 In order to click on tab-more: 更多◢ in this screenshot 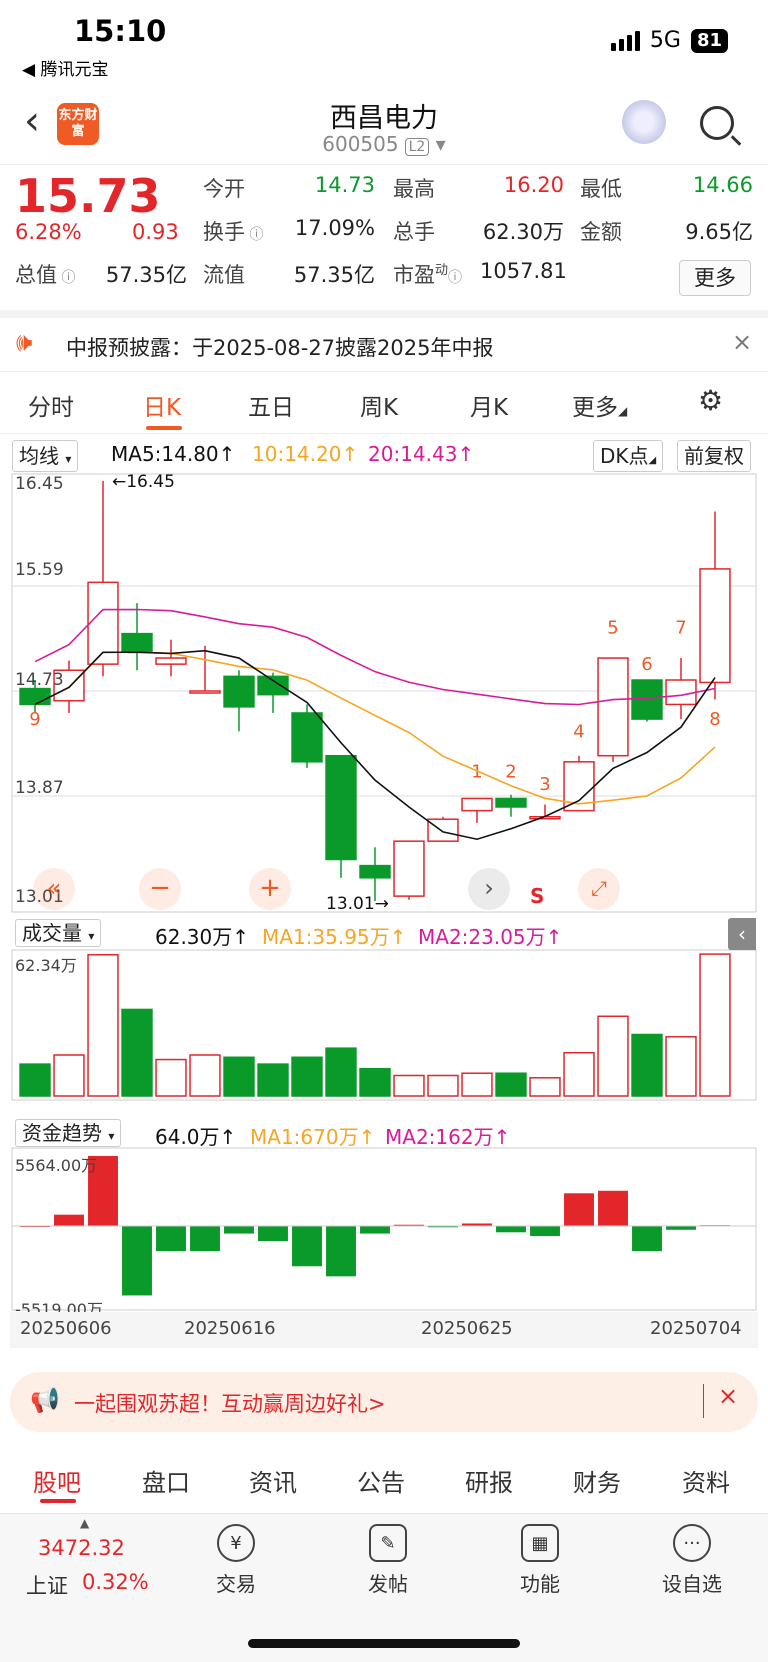, I will do `click(599, 405)`.